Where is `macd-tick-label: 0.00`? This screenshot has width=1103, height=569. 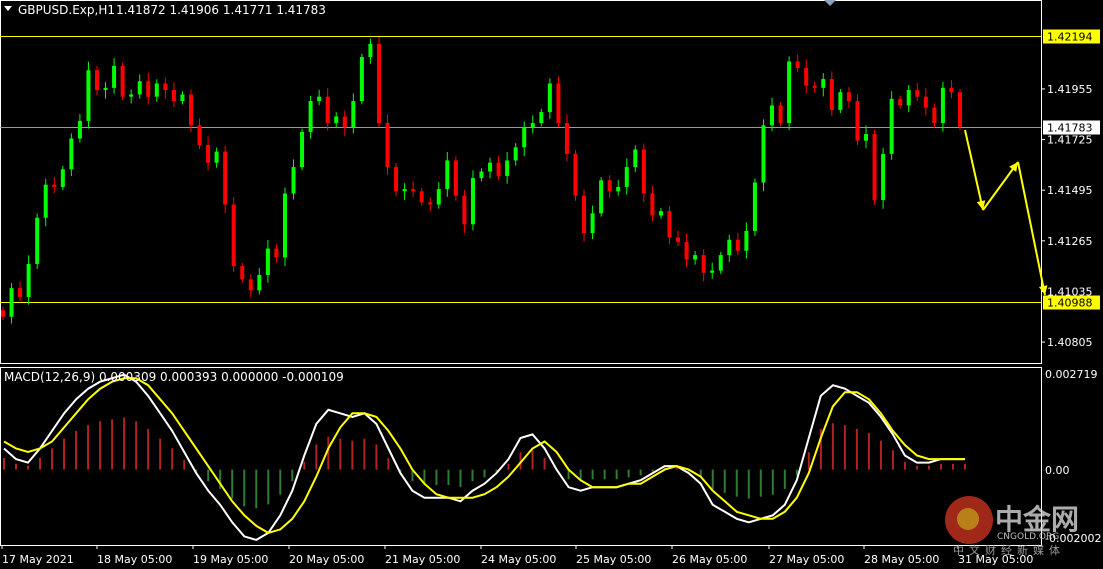 macd-tick-label: 0.00 is located at coordinates (1057, 470).